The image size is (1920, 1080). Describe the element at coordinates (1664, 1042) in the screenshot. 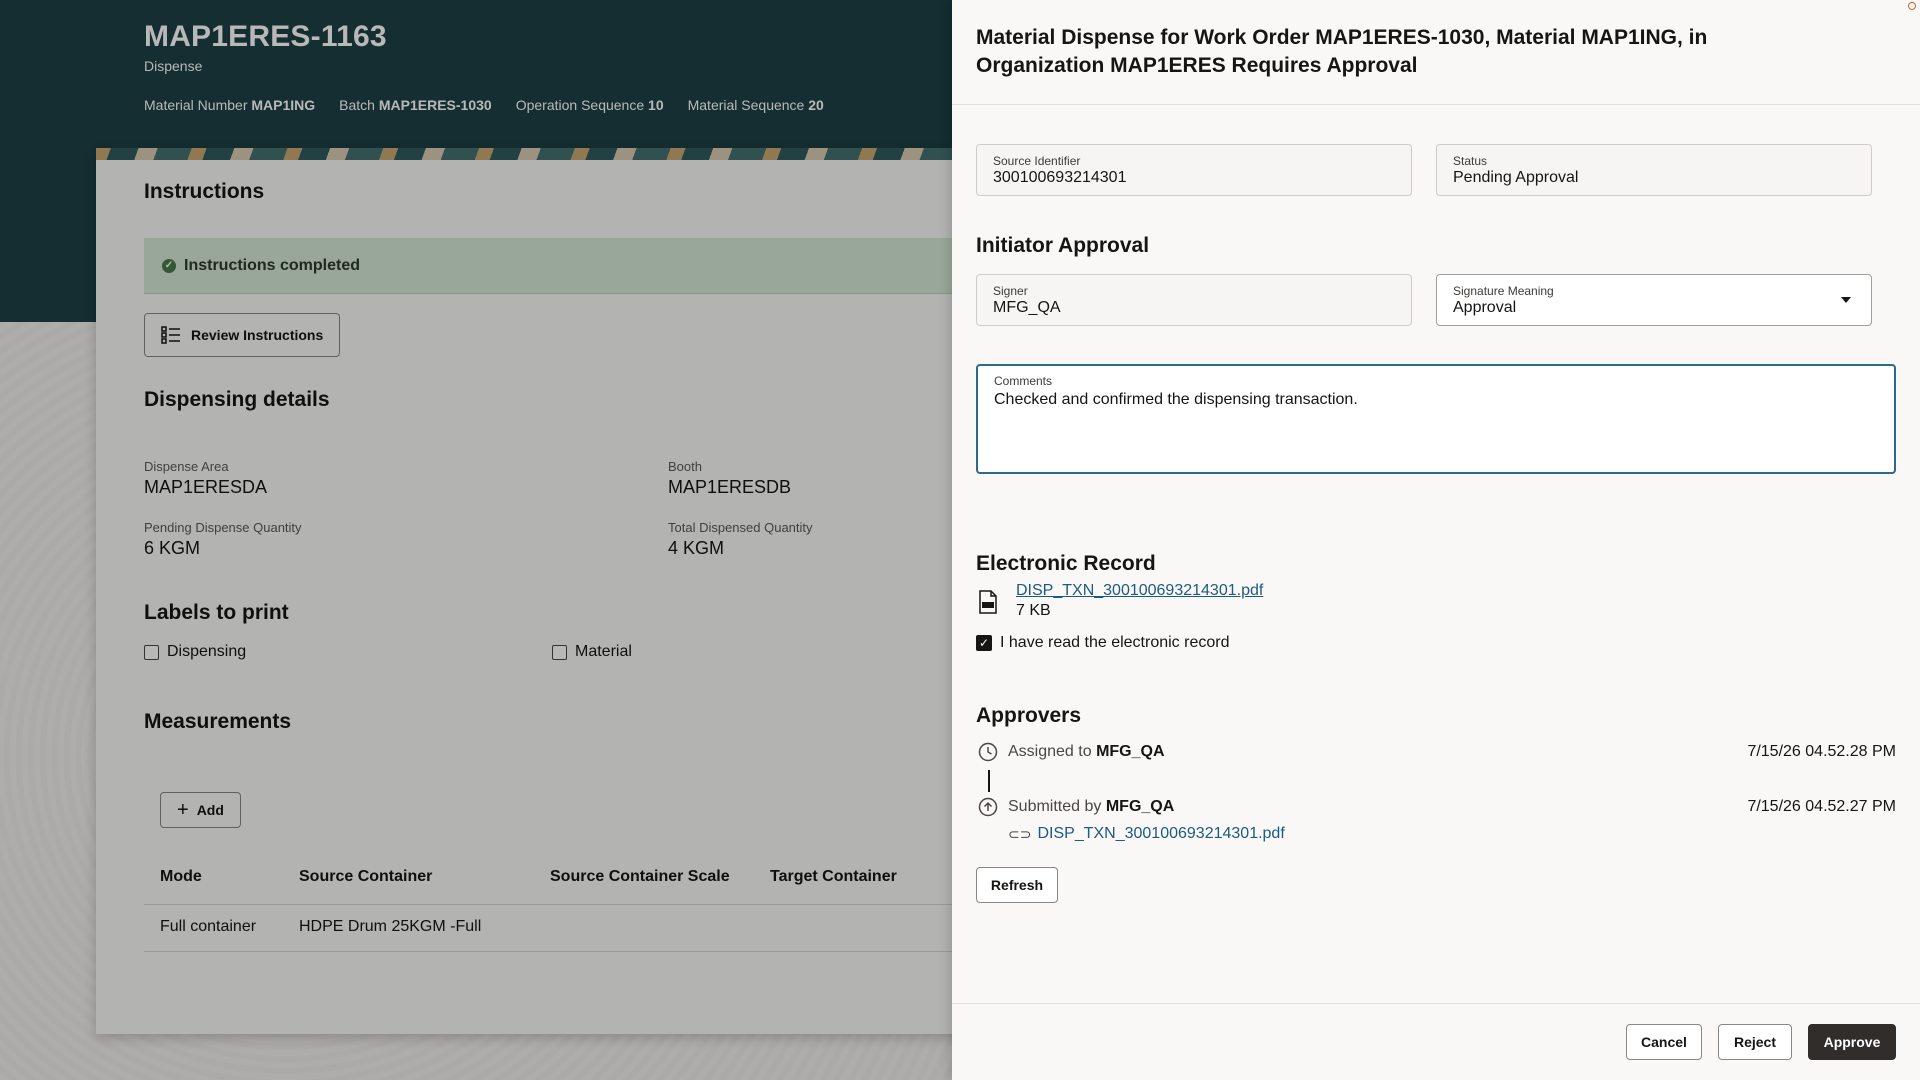

I see `cancel-button: Cancel` at that location.